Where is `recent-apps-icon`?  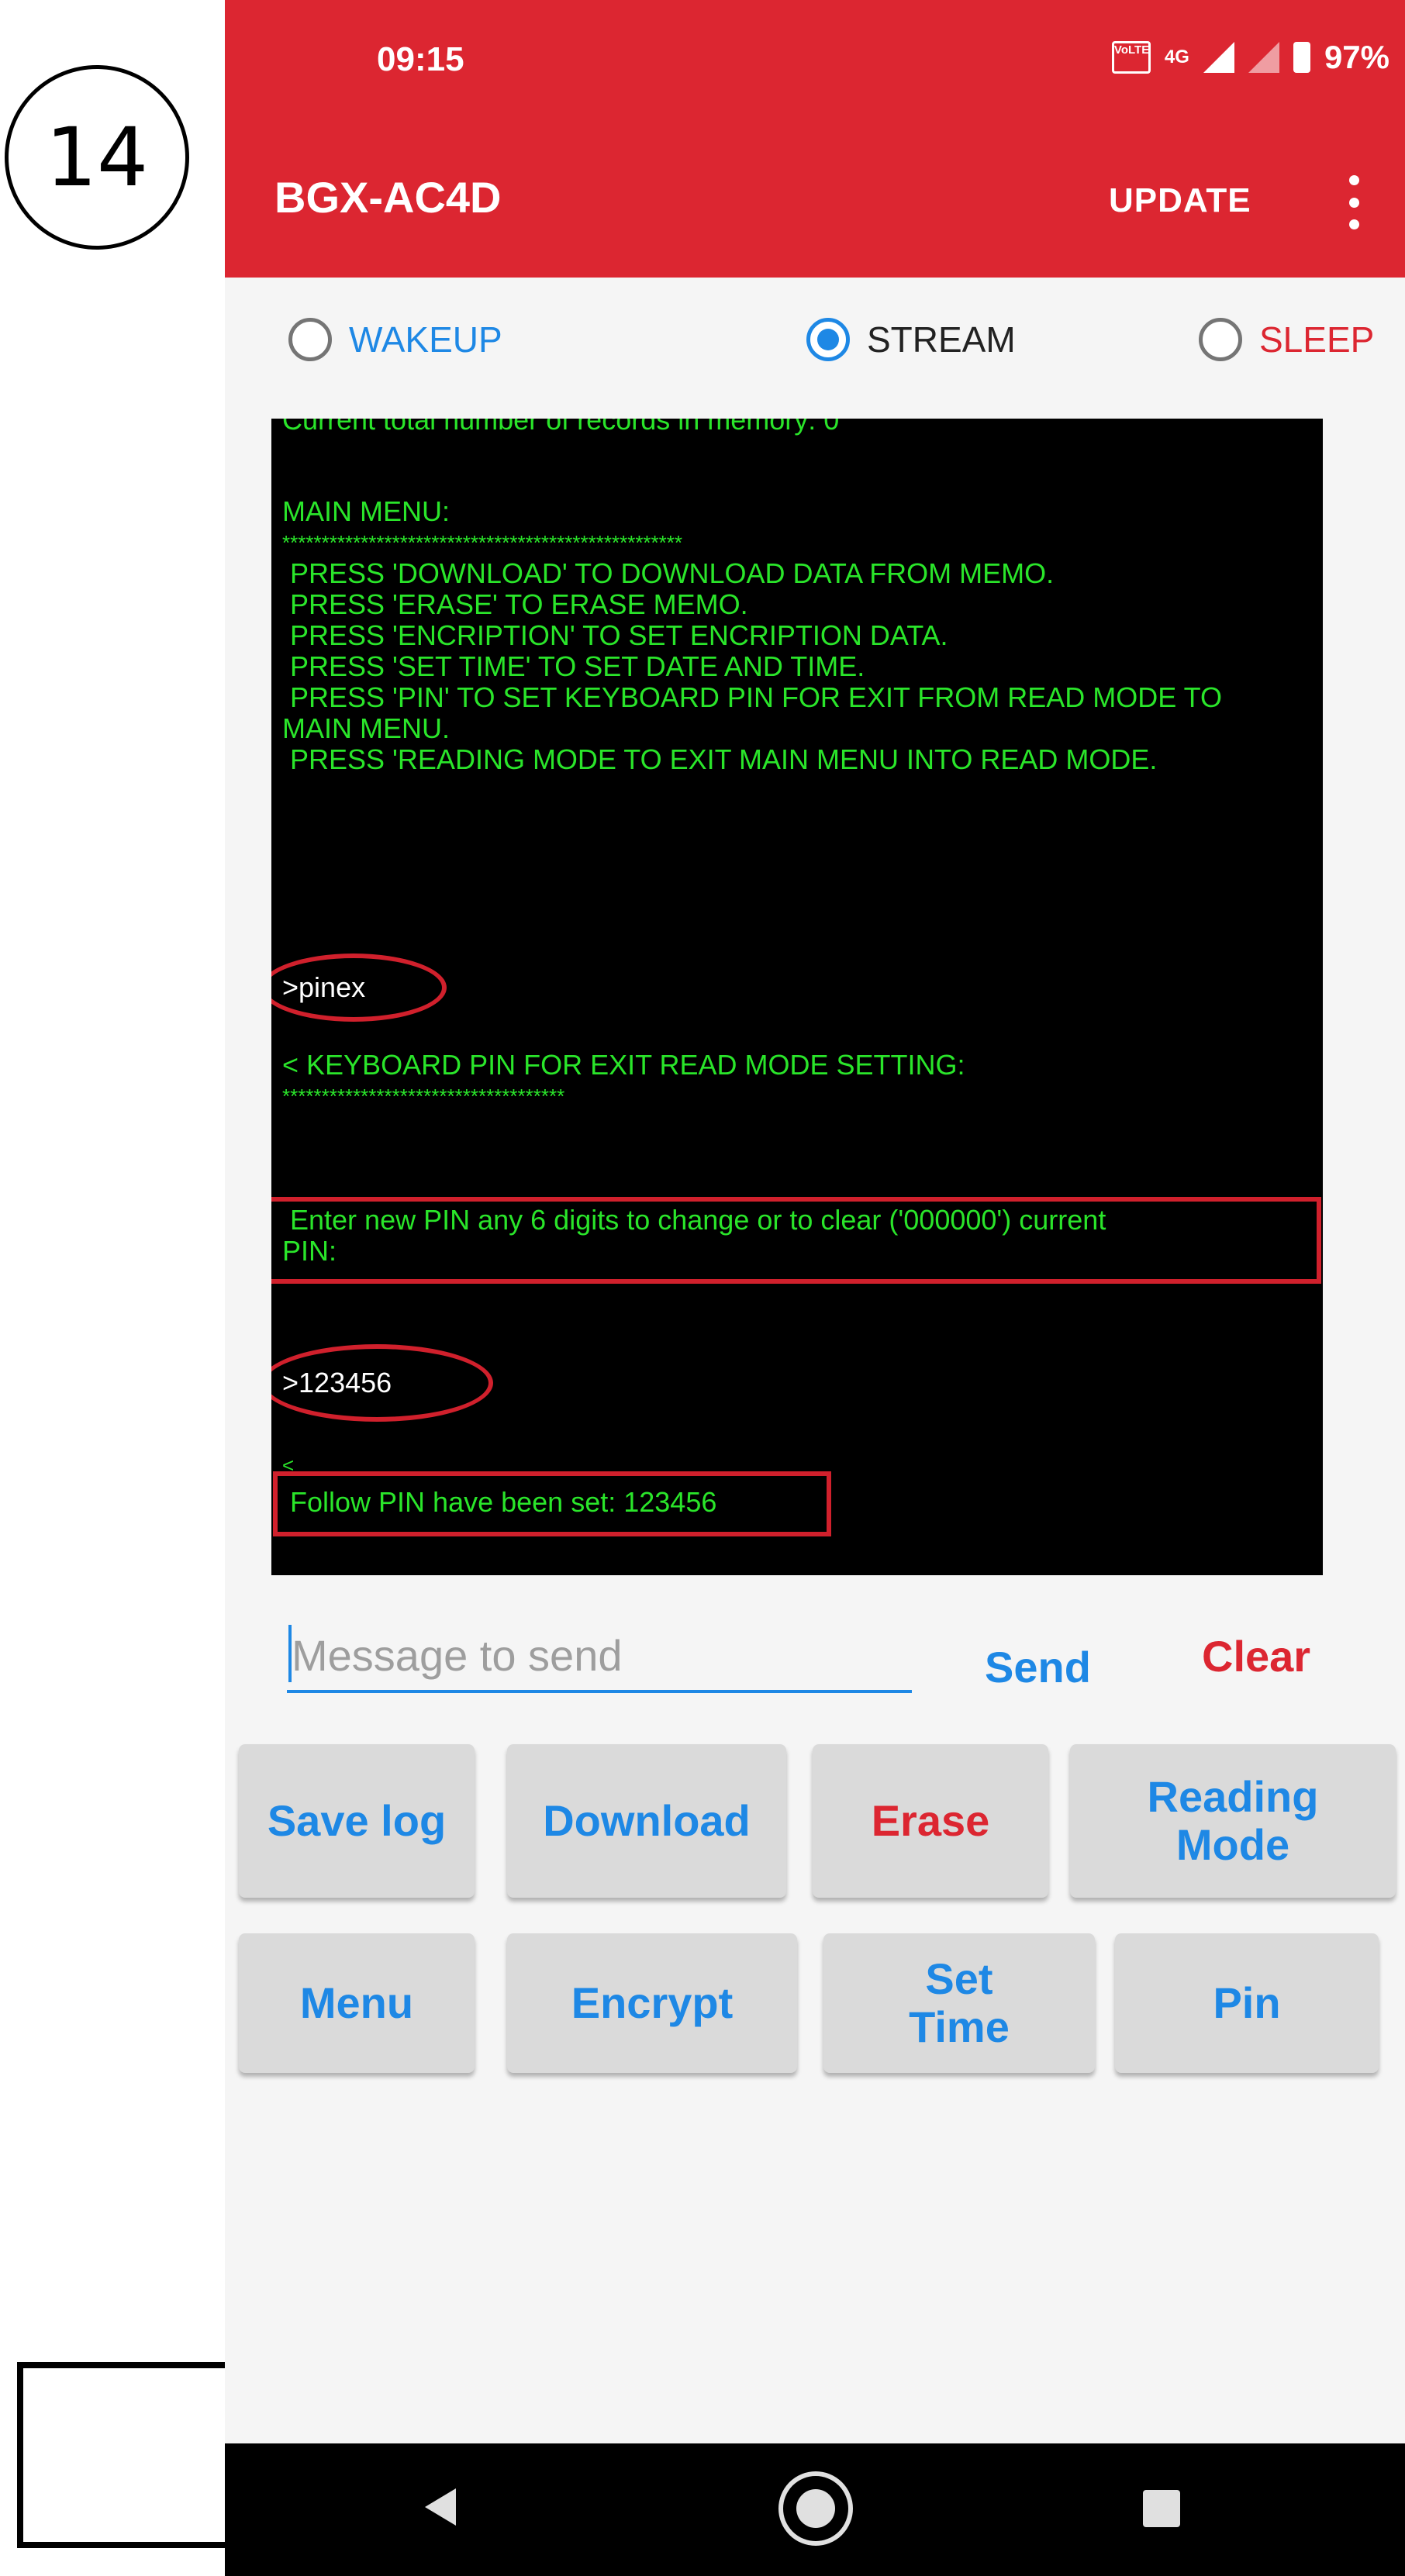
recent-apps-icon is located at coordinates (1161, 2508).